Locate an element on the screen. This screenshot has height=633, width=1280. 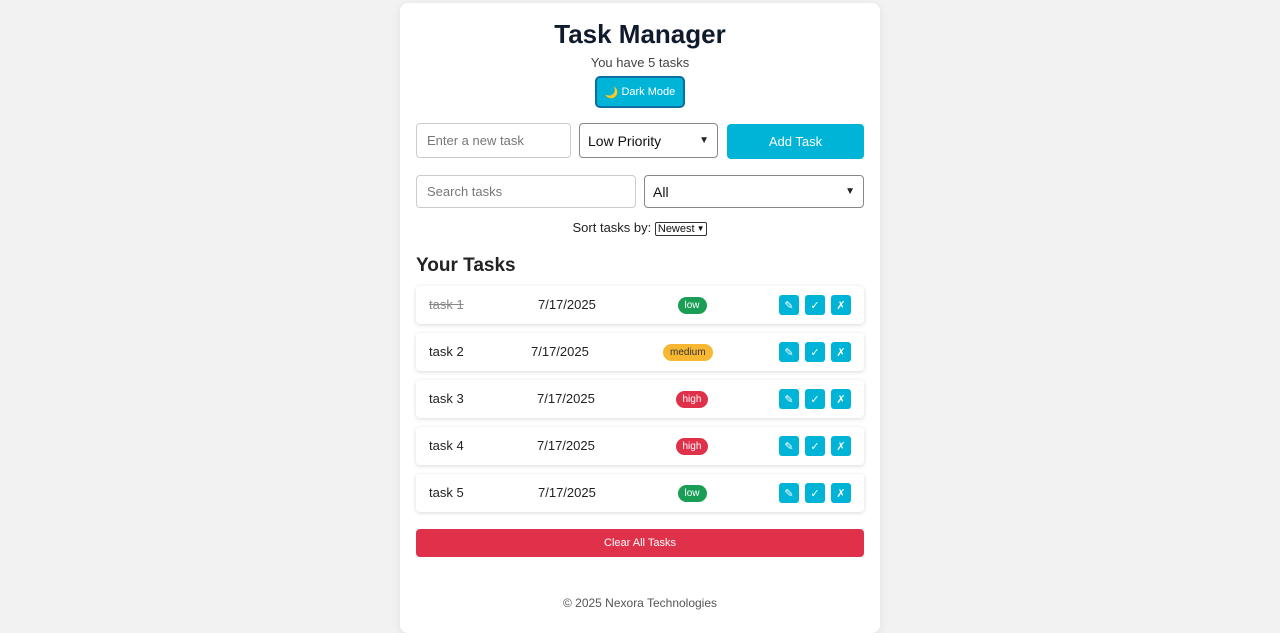
search-input is located at coordinates (526, 191).